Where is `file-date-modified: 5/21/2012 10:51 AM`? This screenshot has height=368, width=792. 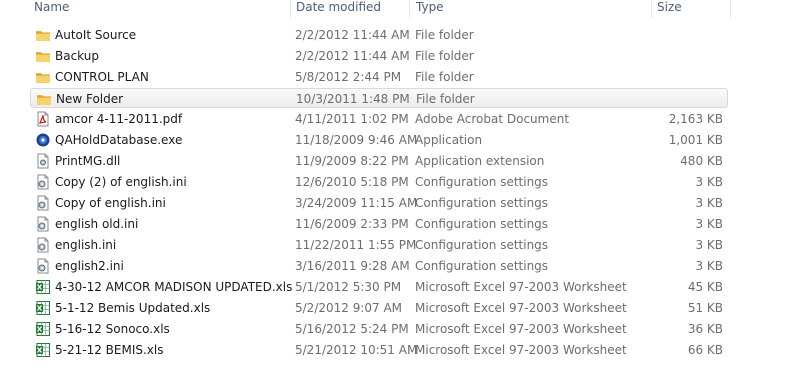 file-date-modified: 5/21/2012 10:51 AM is located at coordinates (356, 350).